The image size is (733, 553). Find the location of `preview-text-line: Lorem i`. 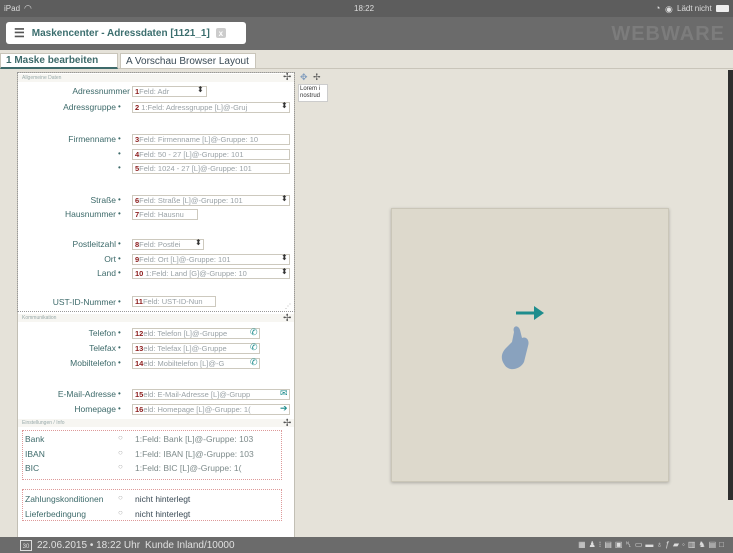

preview-text-line: Lorem i is located at coordinates (310, 89).